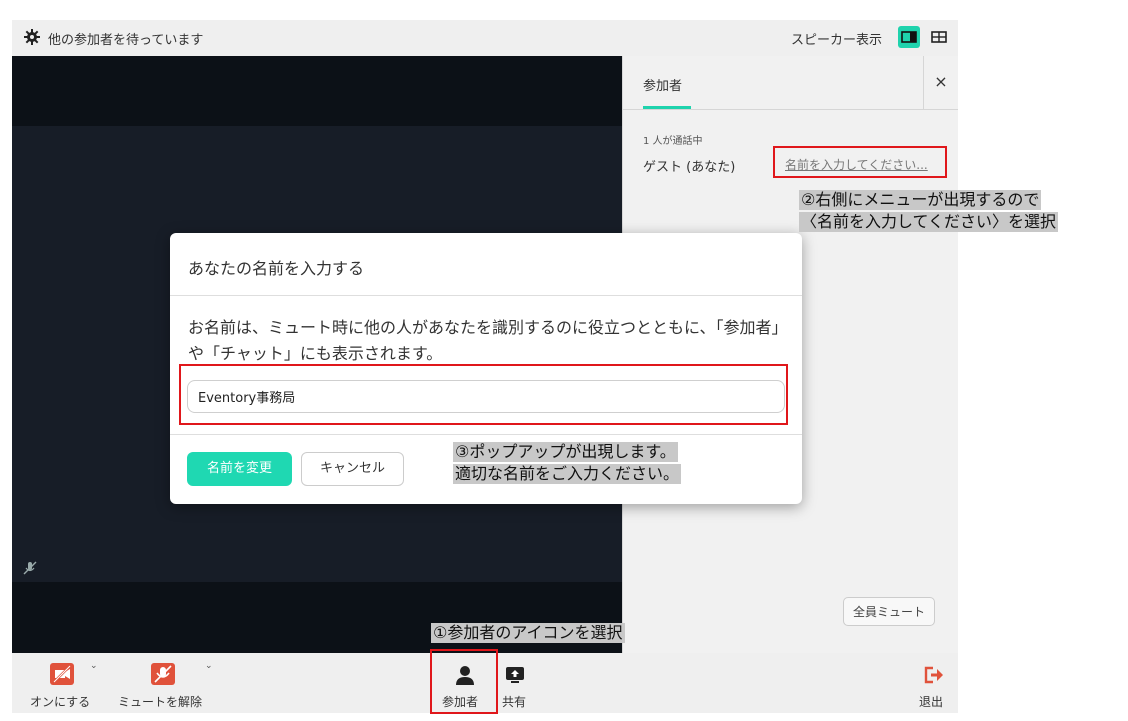  I want to click on camera-off-icon, so click(62, 674).